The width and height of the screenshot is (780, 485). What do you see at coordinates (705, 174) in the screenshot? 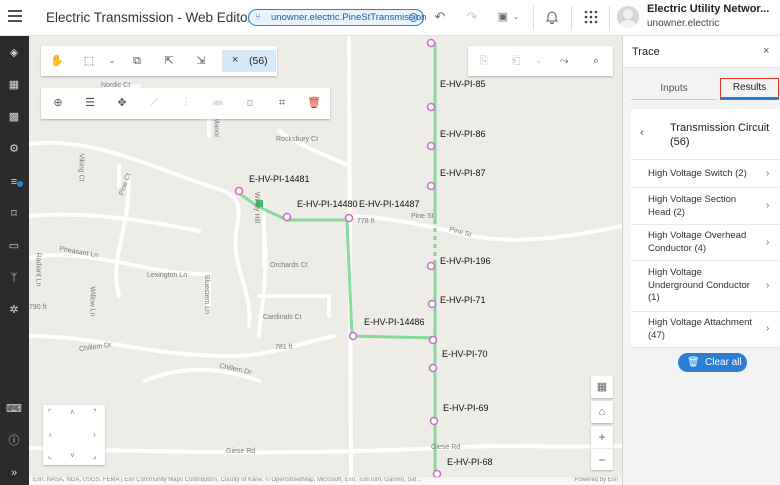
I see `result-item: High Voltage Switch (2) ›` at bounding box center [705, 174].